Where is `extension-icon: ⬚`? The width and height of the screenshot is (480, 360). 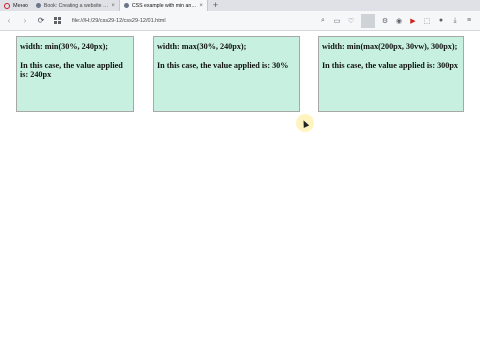
extension-icon: ⬚ is located at coordinates (427, 21).